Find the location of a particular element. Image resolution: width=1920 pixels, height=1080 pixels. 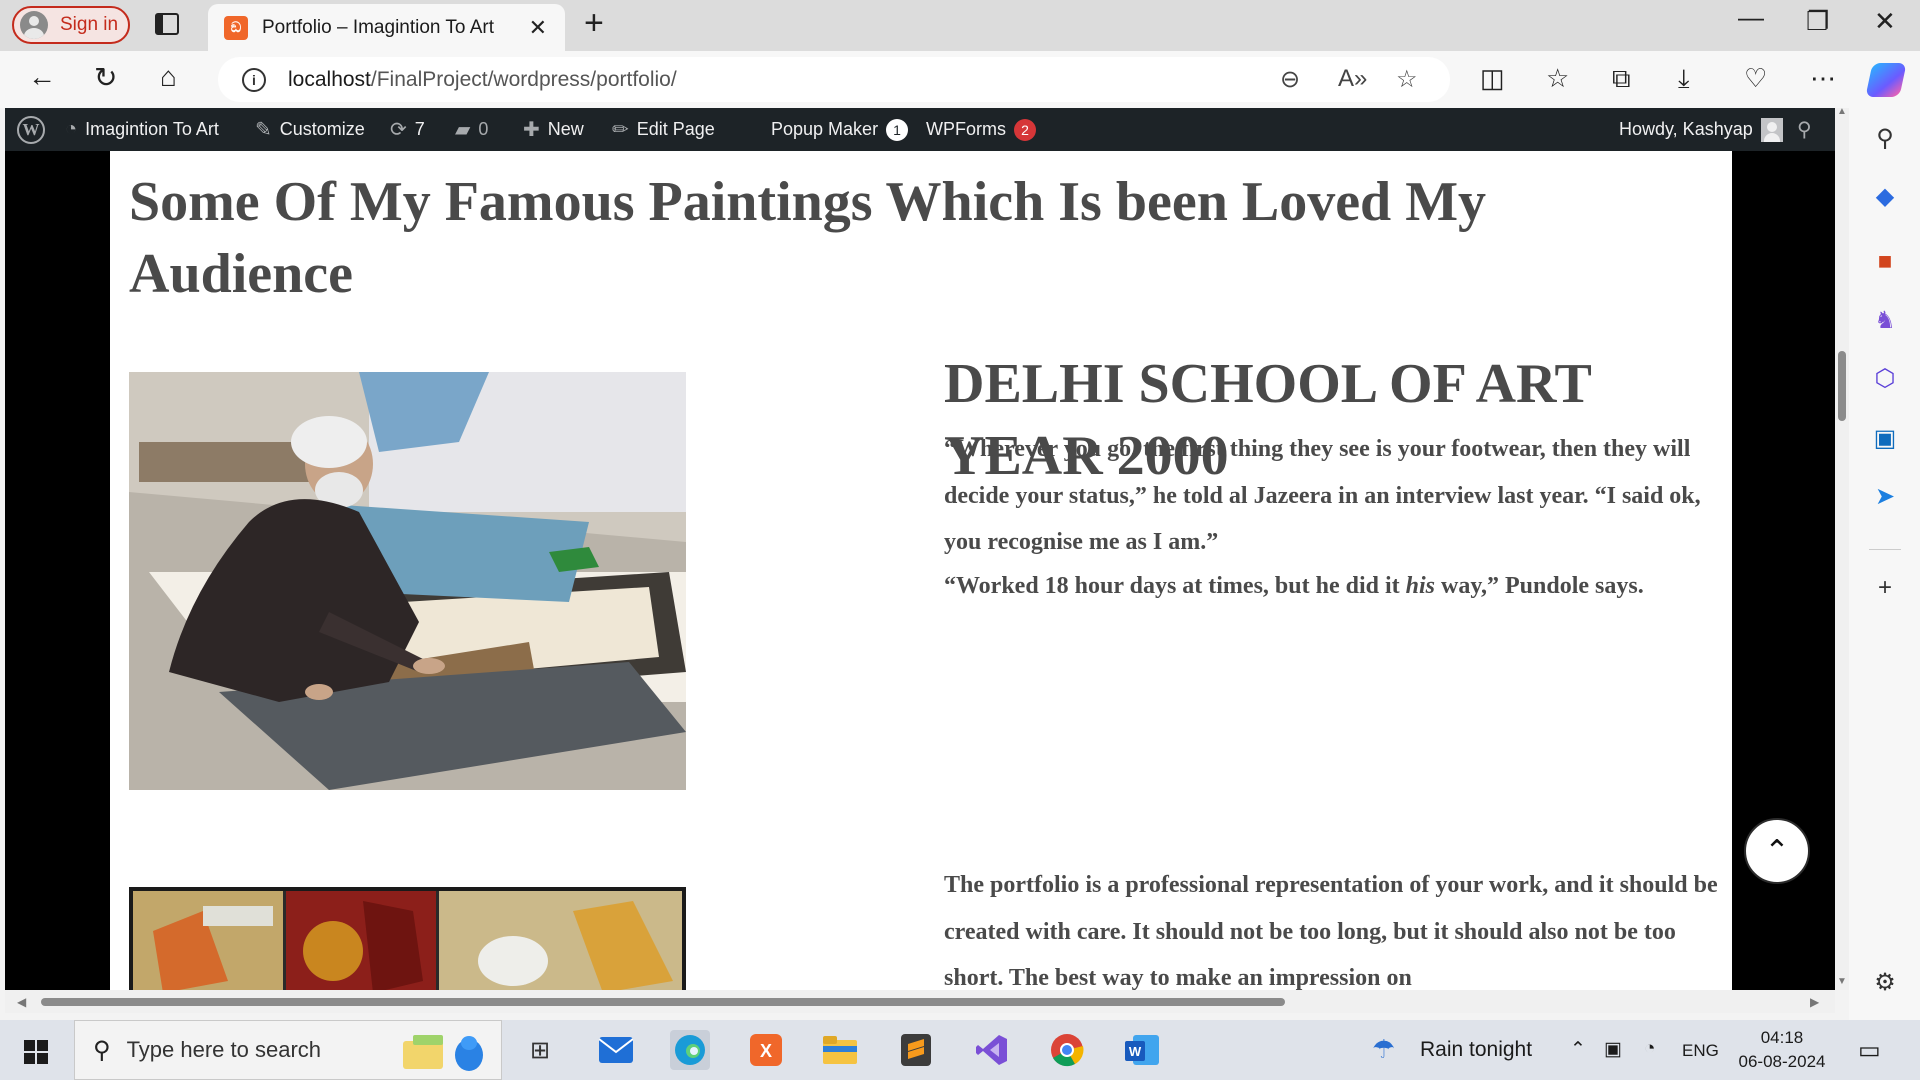

sublime-text-icon is located at coordinates (916, 1050).